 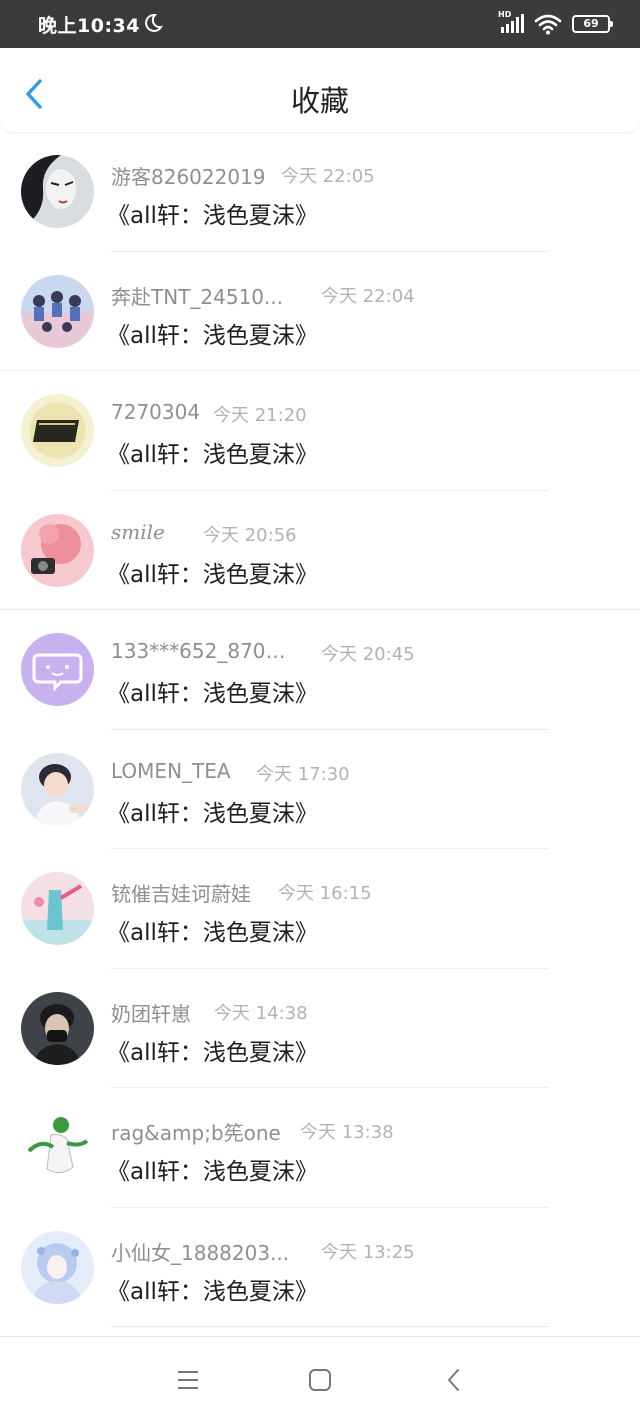 What do you see at coordinates (181, 894) in the screenshot?
I see `username: 铳催吉娃诃蔚娃` at bounding box center [181, 894].